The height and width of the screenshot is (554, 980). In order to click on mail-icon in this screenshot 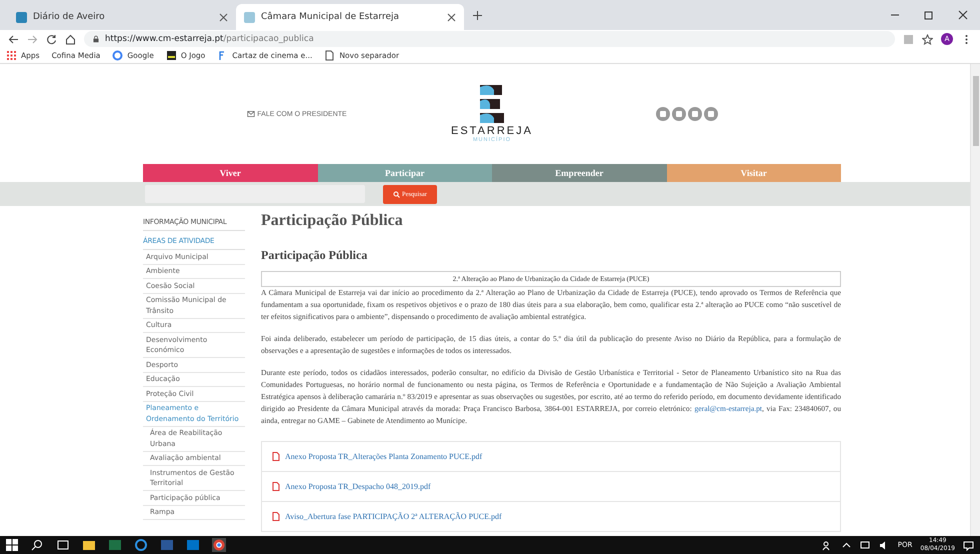, I will do `click(251, 114)`.